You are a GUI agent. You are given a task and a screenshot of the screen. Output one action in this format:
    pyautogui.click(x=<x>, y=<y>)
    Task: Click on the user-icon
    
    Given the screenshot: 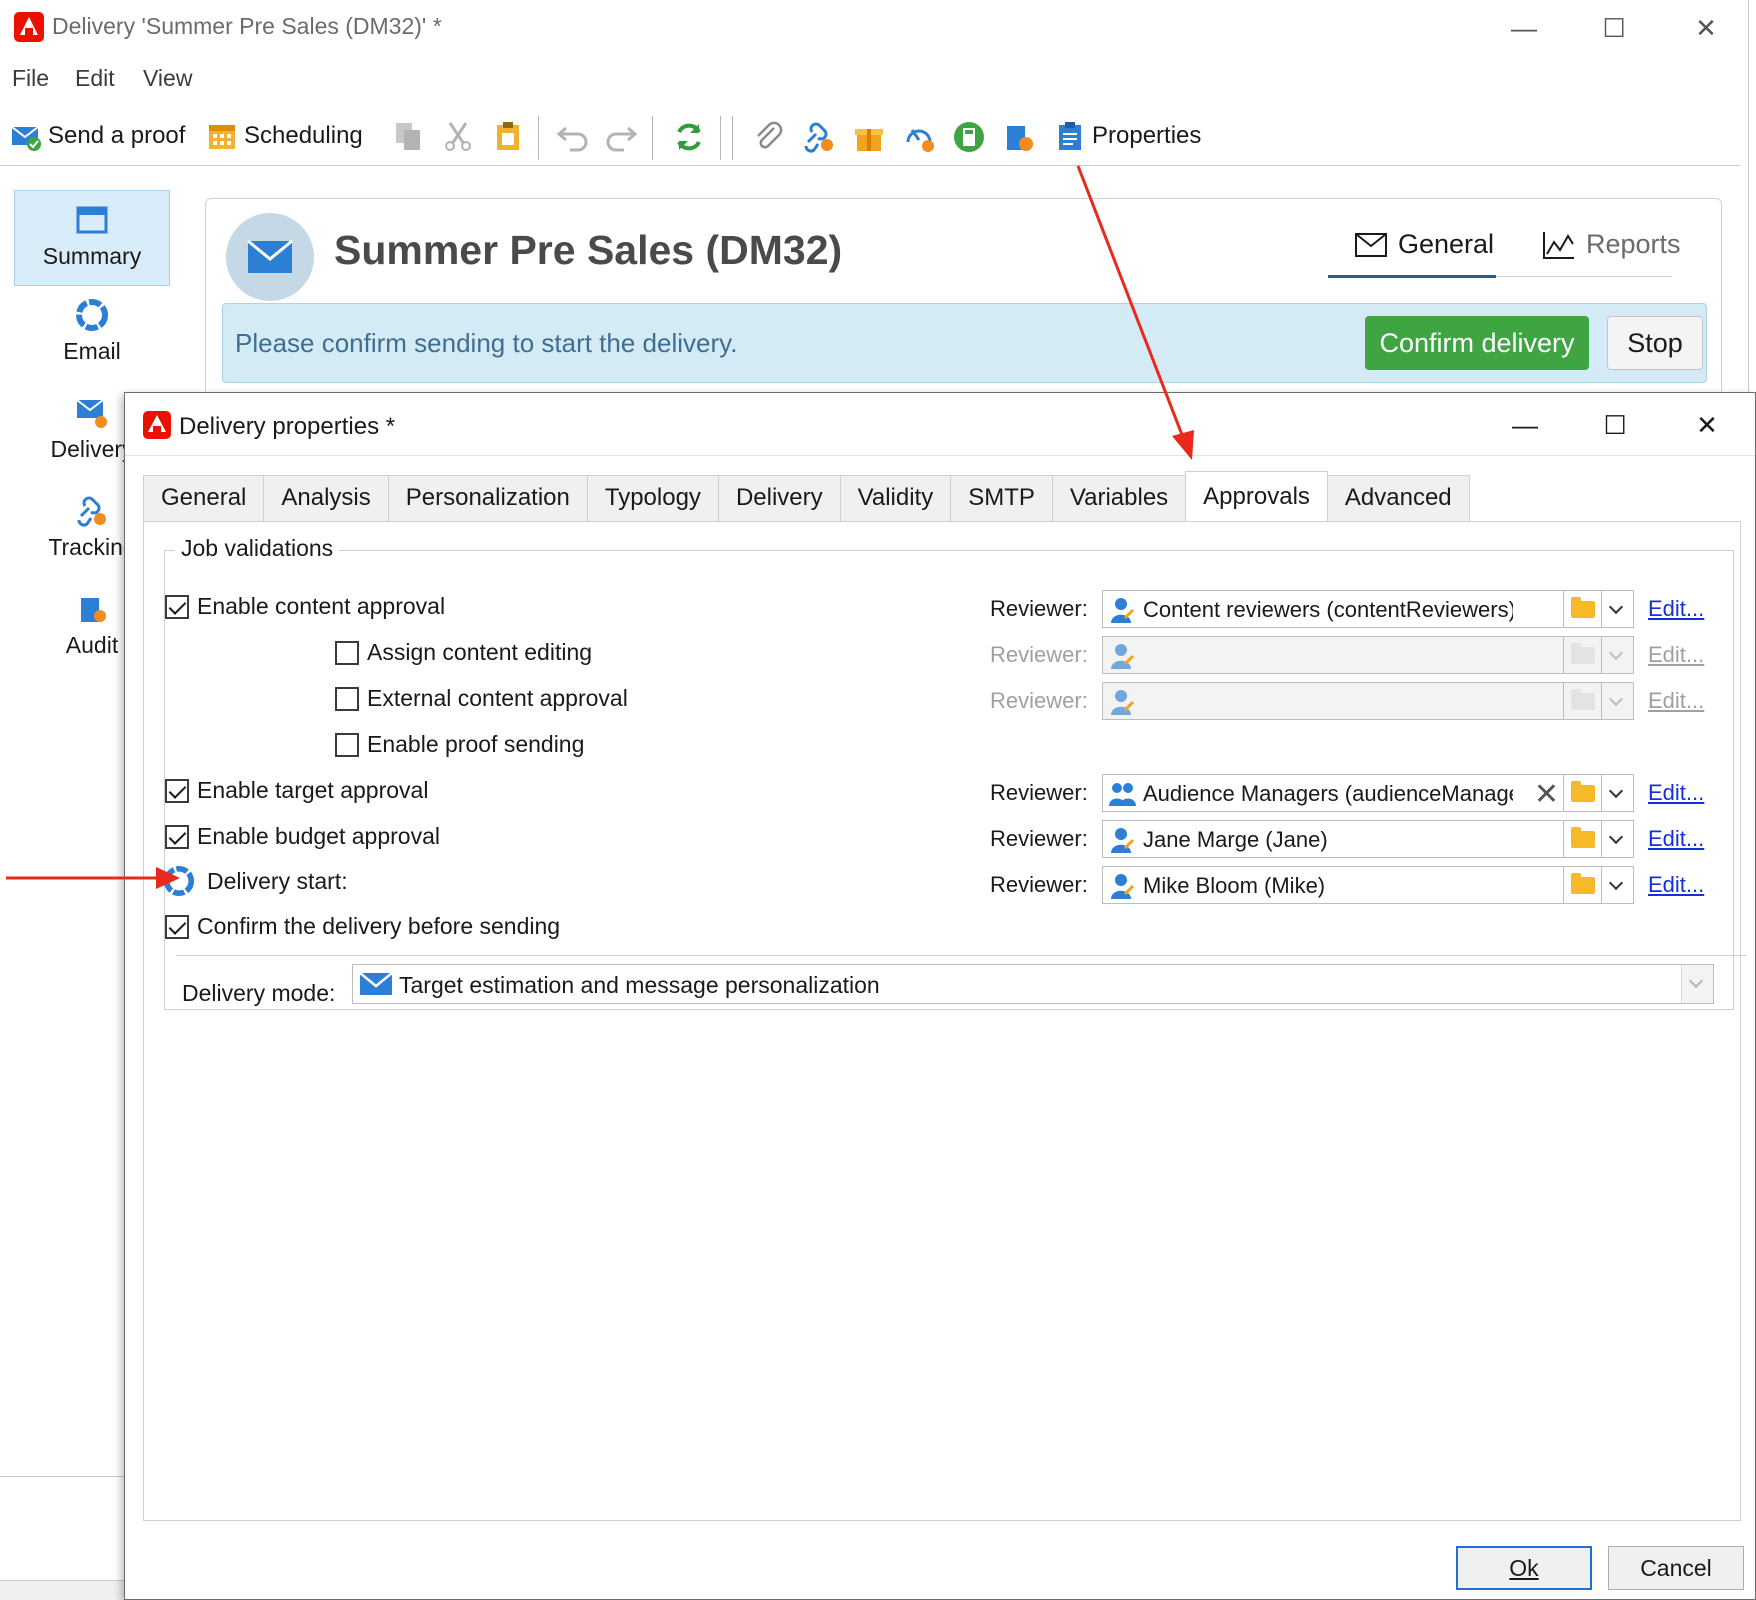 What is the action you would take?
    pyautogui.click(x=1123, y=656)
    